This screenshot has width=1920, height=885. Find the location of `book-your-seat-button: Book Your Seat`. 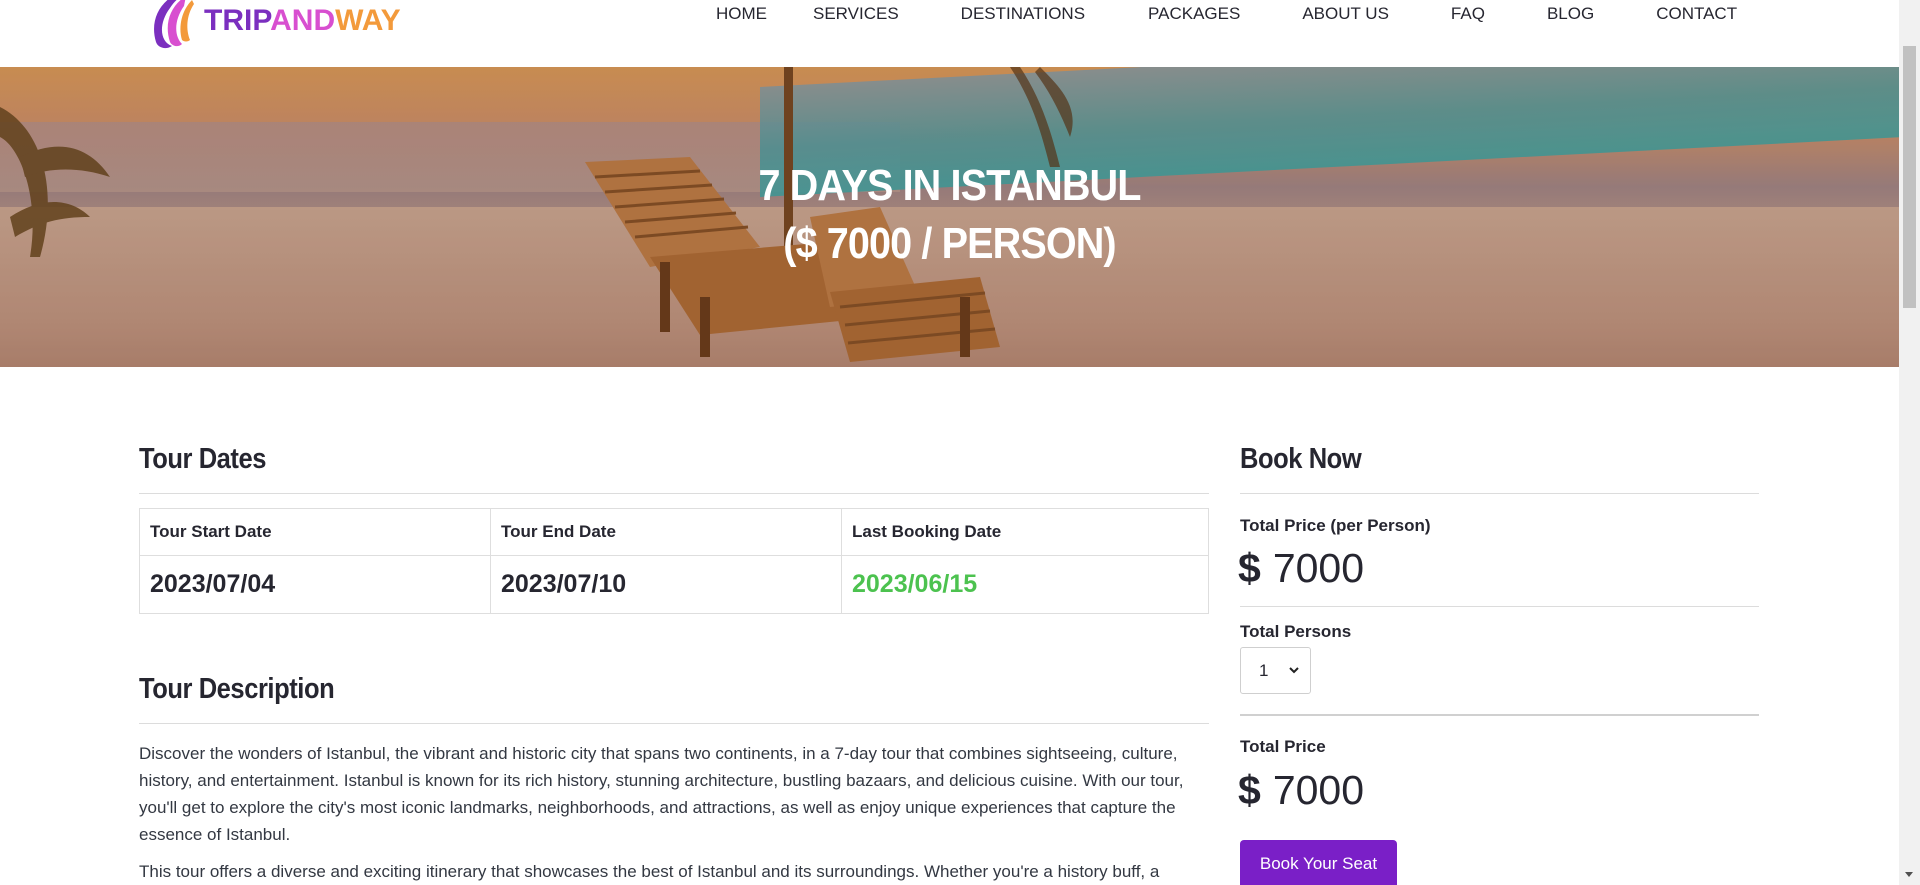

book-your-seat-button: Book Your Seat is located at coordinates (1318, 862).